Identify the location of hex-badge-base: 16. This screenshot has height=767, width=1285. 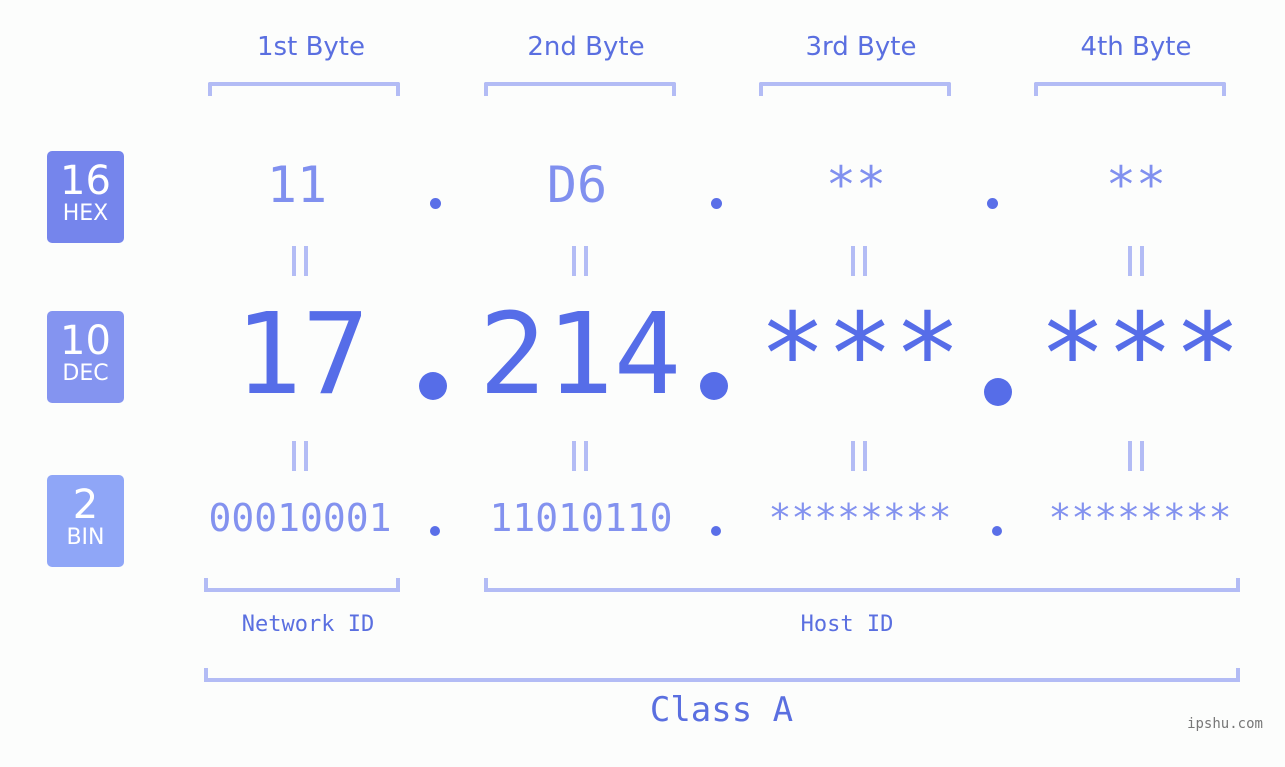
(85, 181).